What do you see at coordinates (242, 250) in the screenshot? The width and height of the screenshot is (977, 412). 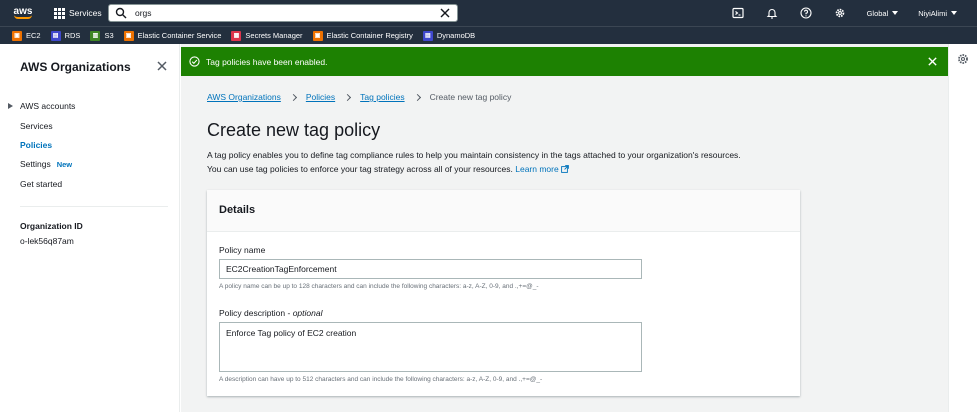 I see `policy-name-label: Policy name` at bounding box center [242, 250].